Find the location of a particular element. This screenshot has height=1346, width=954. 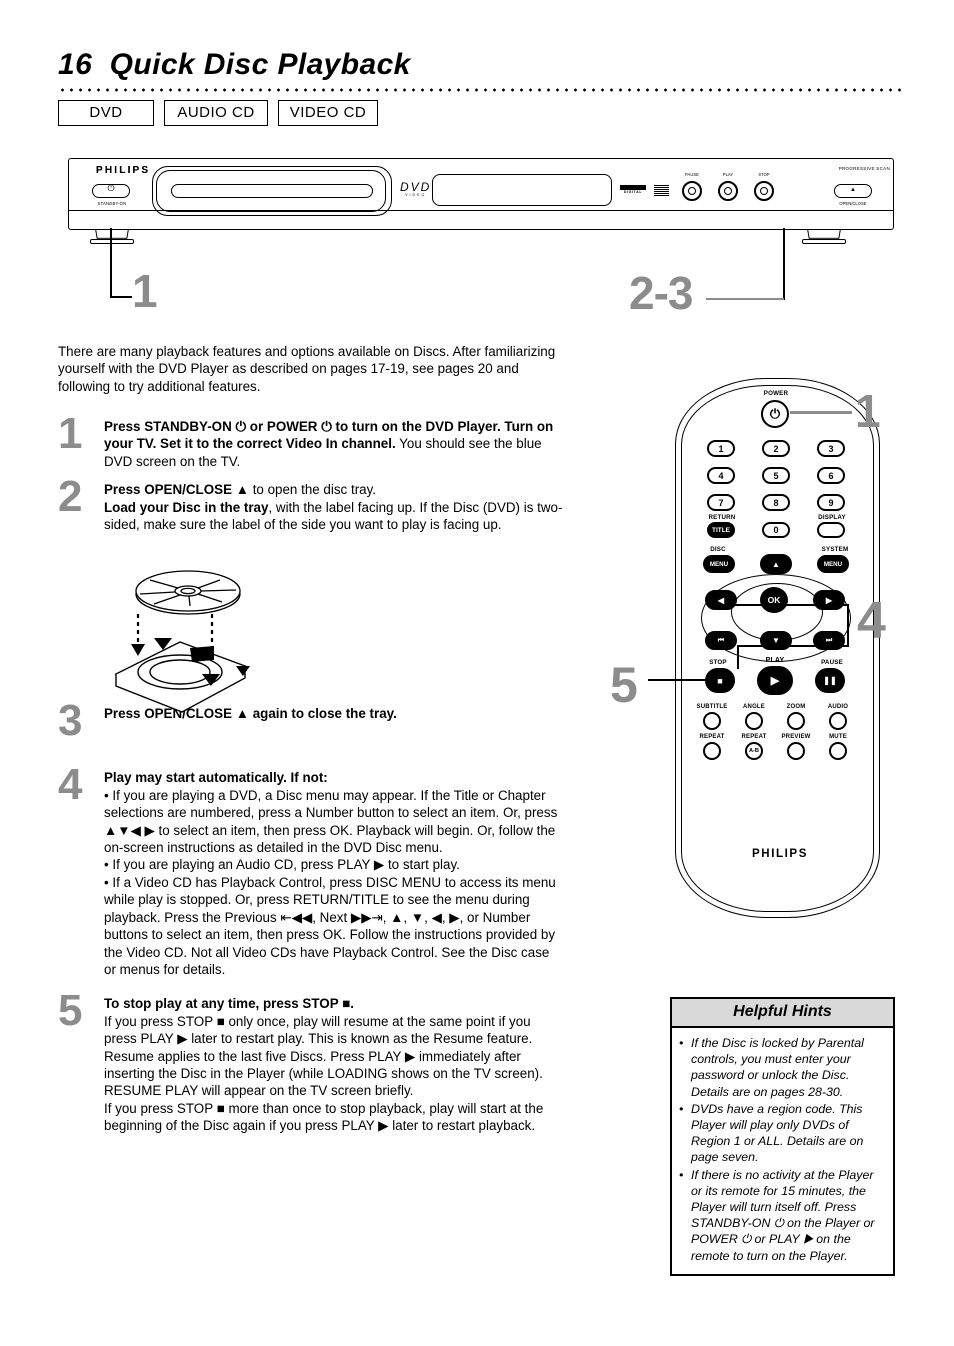

step-number: 2 is located at coordinates (70, 497).